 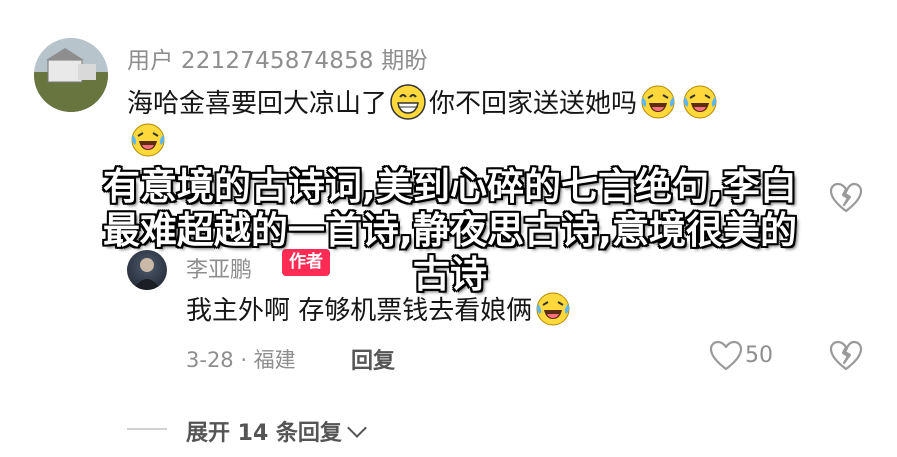 What do you see at coordinates (846, 356) in the screenshot?
I see `broken-heart-icon` at bounding box center [846, 356].